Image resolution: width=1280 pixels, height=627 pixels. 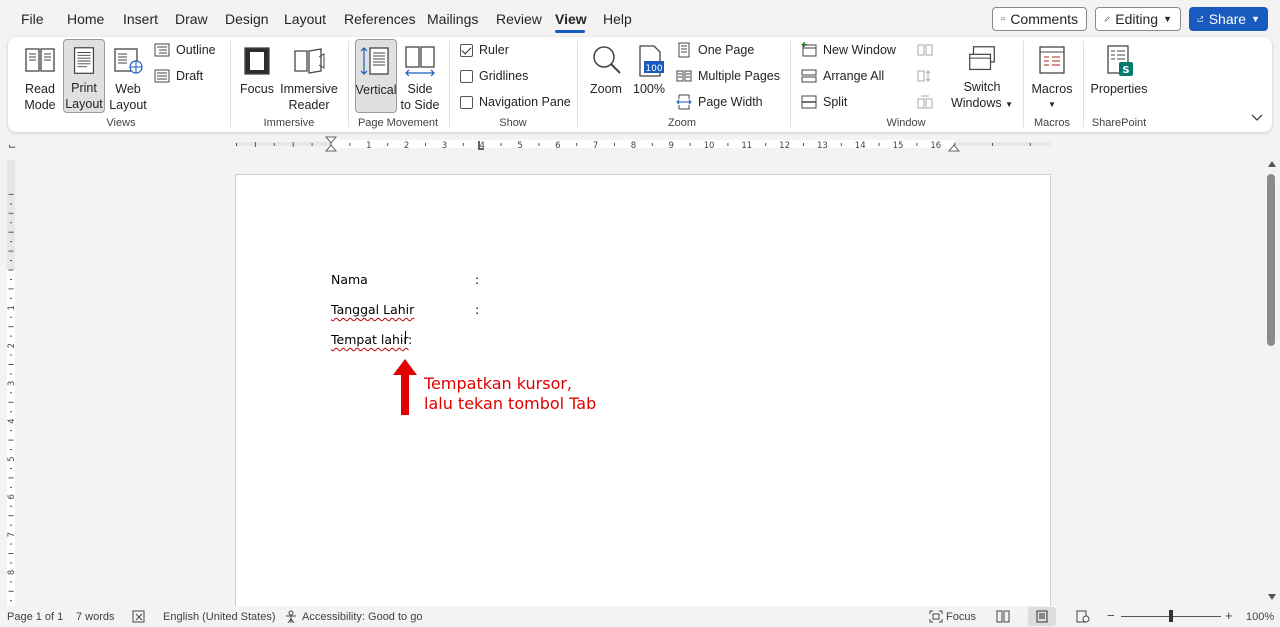 I want to click on macros-group-label: Macros, so click(x=1052, y=123).